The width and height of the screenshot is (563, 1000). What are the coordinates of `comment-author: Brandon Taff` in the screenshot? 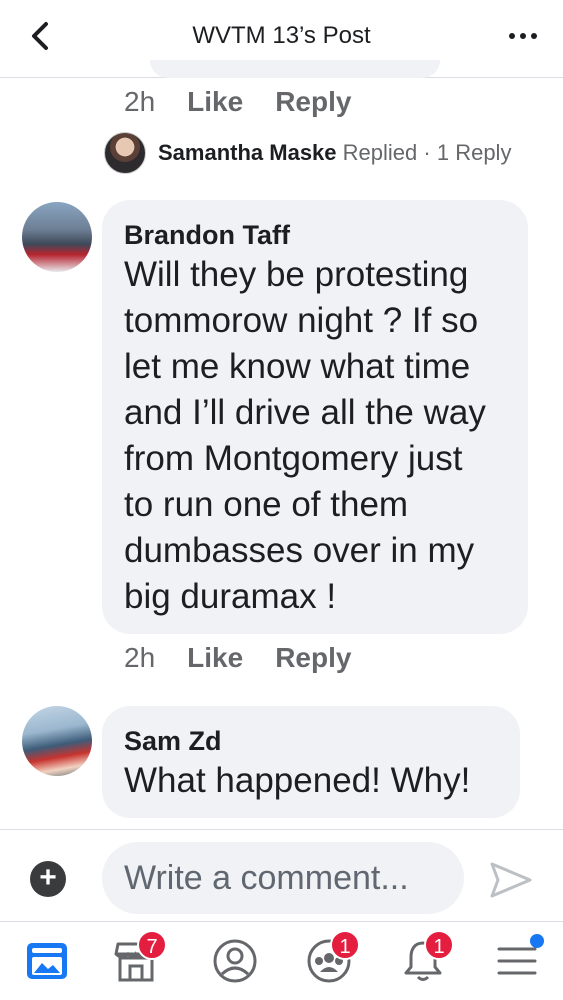 It's located at (315, 235).